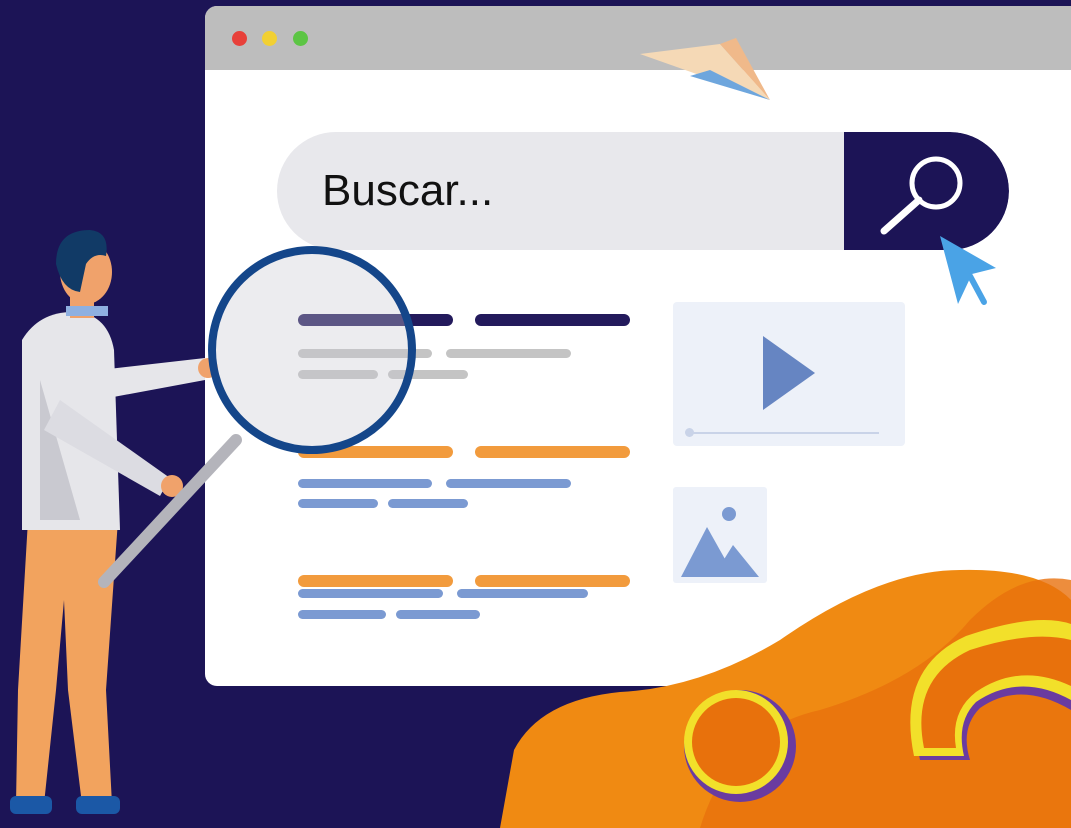 Image resolution: width=1071 pixels, height=828 pixels. What do you see at coordinates (269, 38) in the screenshot?
I see `minimize-window-dot` at bounding box center [269, 38].